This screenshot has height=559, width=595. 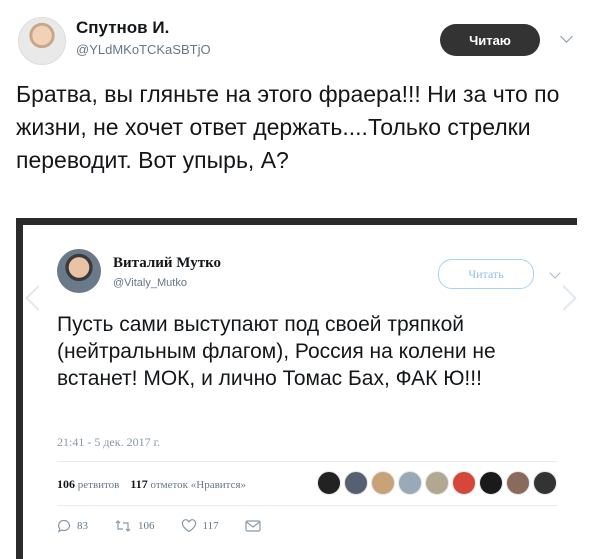 I want to click on author-handle: @YLdMKoTCKaSBTjO, so click(x=143, y=49).